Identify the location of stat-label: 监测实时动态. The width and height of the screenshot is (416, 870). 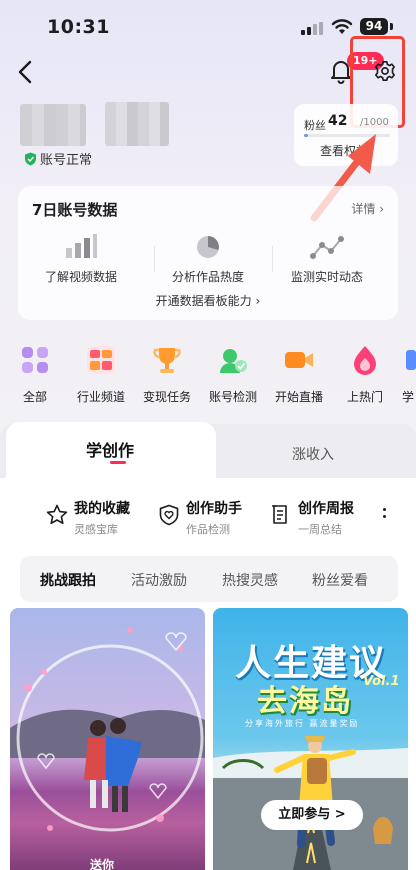
(326, 277).